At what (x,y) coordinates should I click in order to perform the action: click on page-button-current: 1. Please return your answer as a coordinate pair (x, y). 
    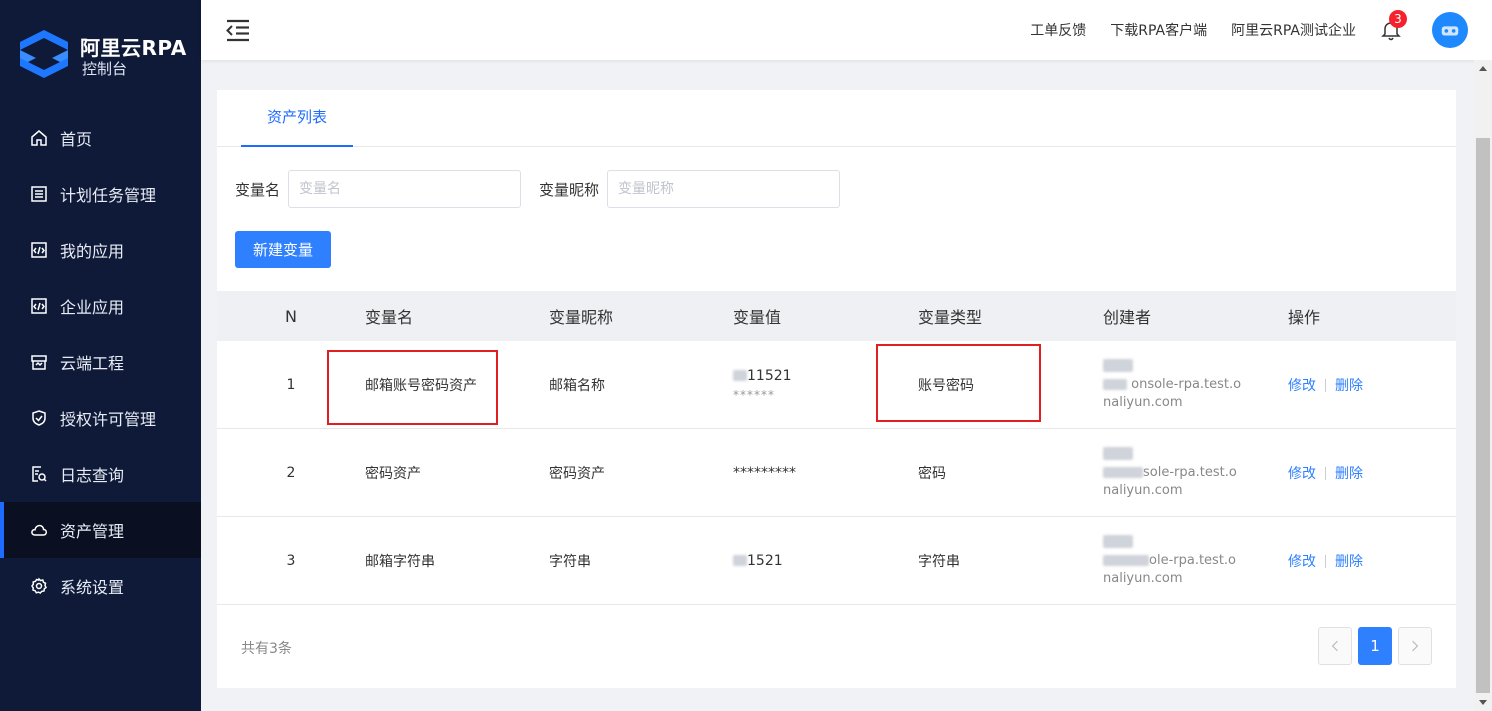
    Looking at the image, I should click on (1375, 646).